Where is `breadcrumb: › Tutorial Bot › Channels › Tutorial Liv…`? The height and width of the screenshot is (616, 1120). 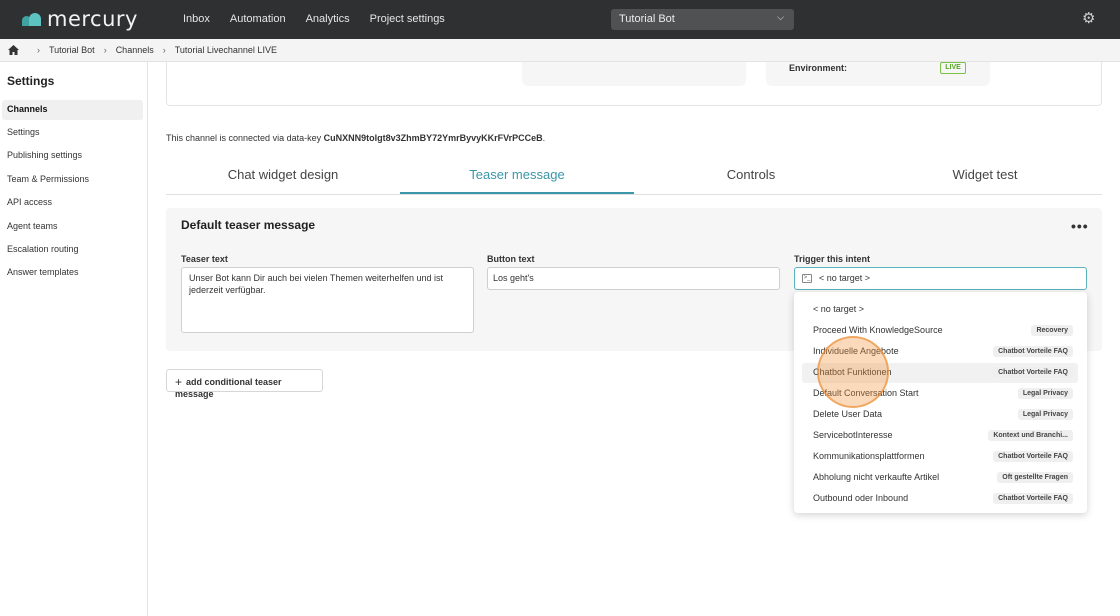
breadcrumb: › Tutorial Bot › Channels › Tutorial Liv… is located at coordinates (560, 50).